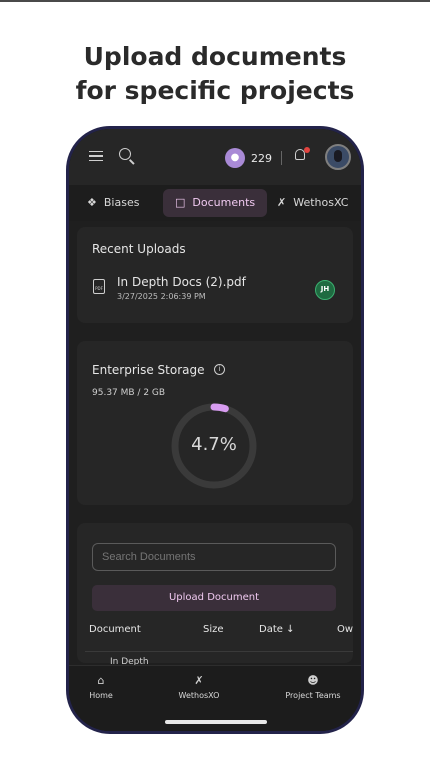 Image resolution: width=430 pixels, height=770 pixels. What do you see at coordinates (129, 393) in the screenshot?
I see `storage-used: 95.37 MB / 2 GB` at bounding box center [129, 393].